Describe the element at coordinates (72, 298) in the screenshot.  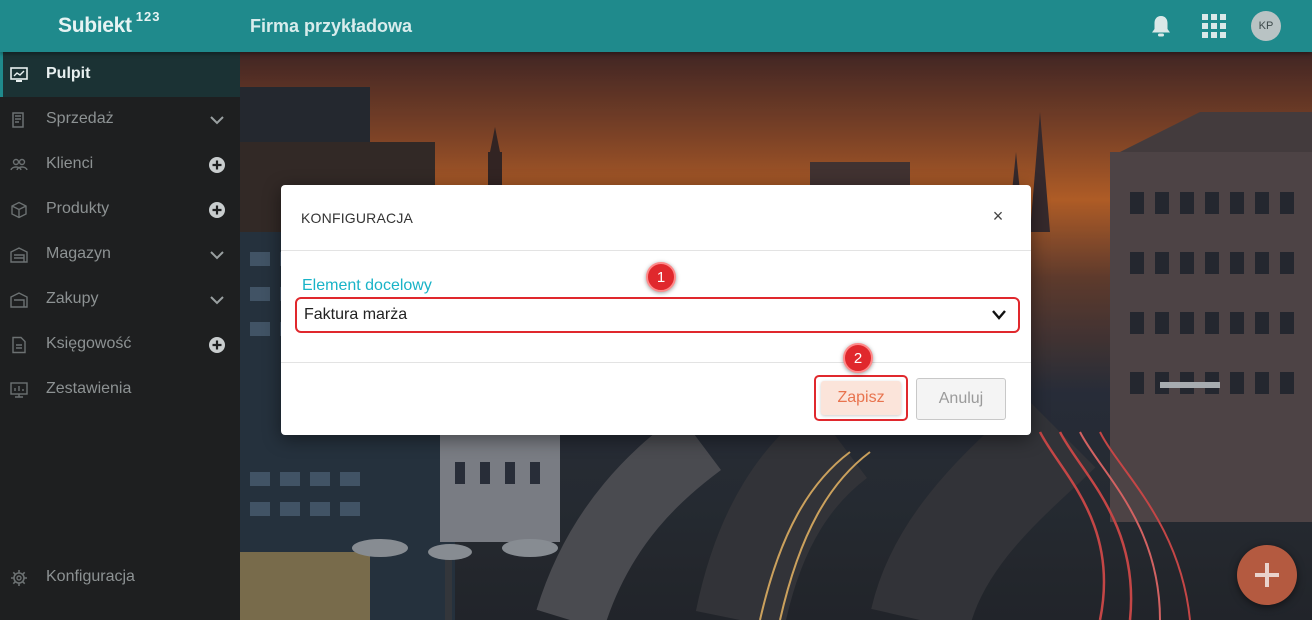
I see `sidebar-item-label: Zakupy` at that location.